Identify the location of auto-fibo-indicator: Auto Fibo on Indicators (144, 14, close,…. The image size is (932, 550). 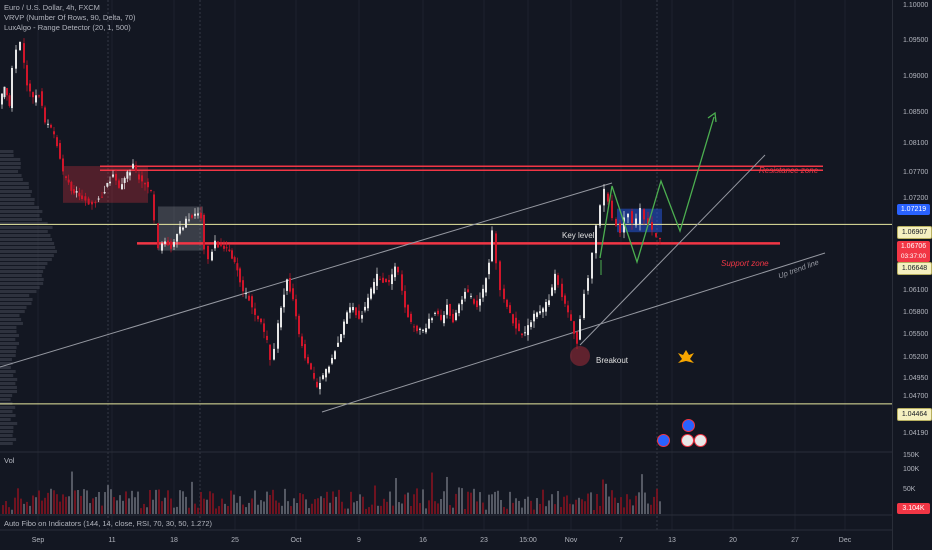
(108, 524).